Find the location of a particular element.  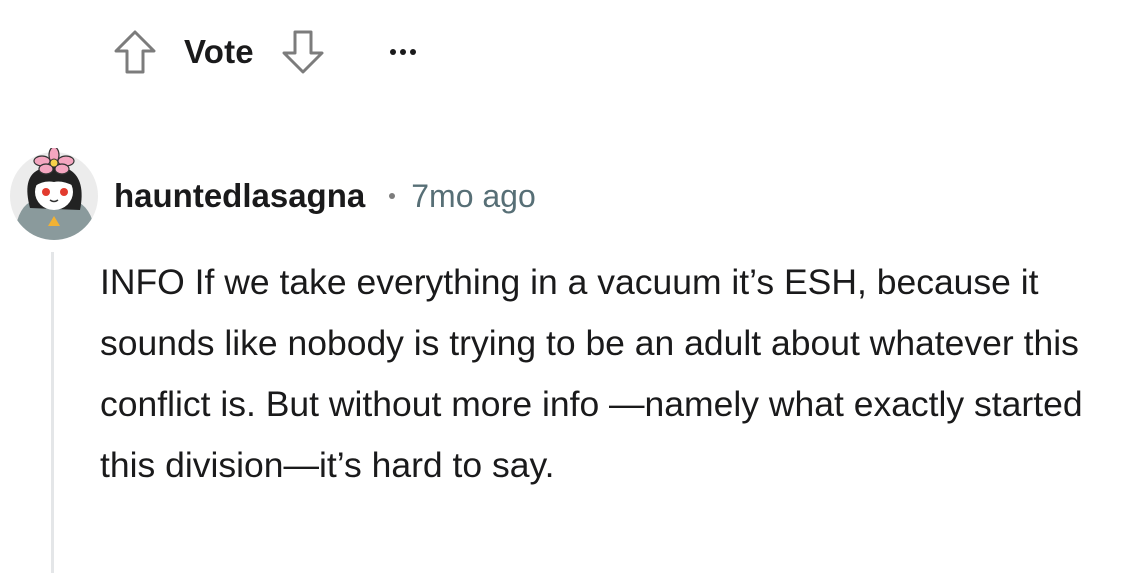

vote-label: Vote is located at coordinates (219, 51).